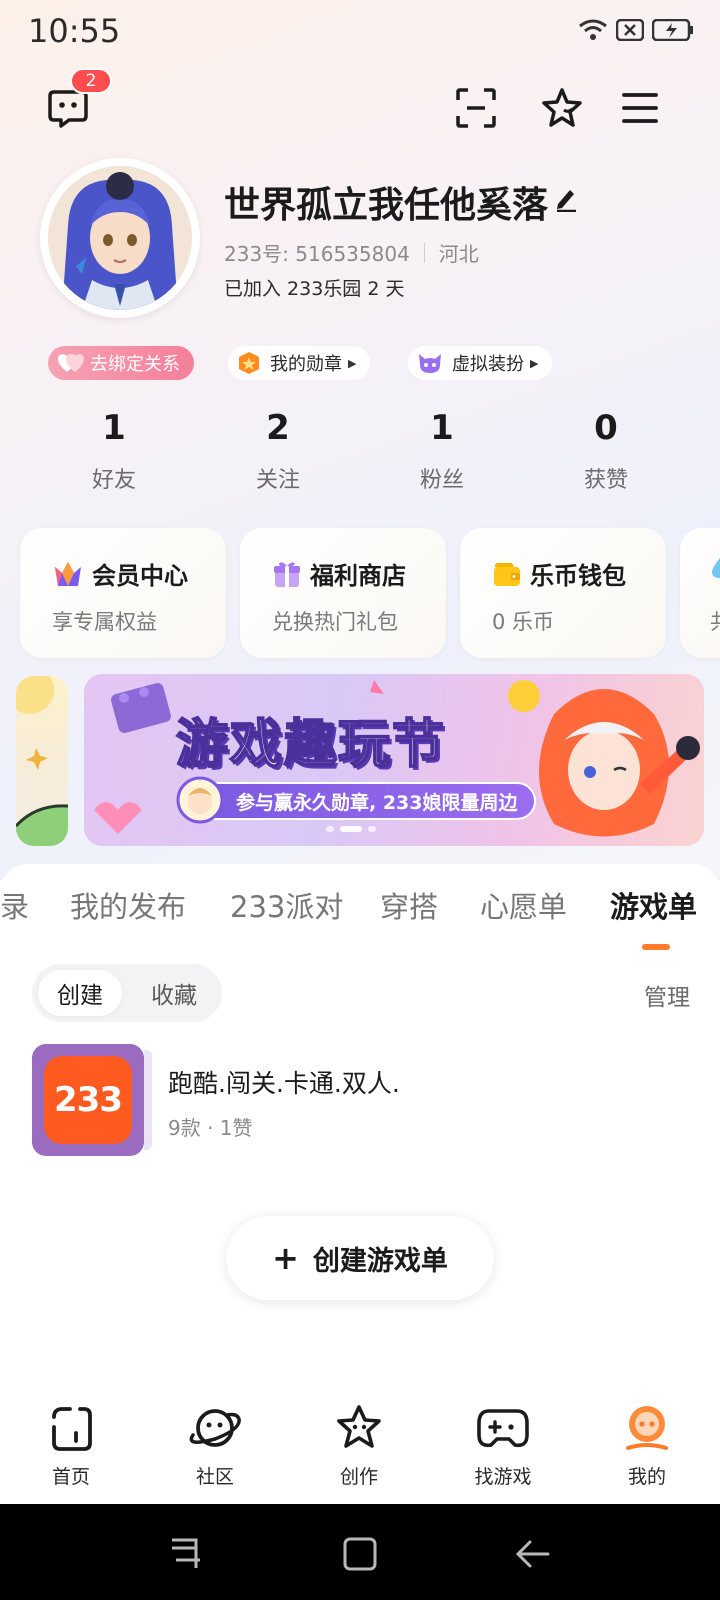 This screenshot has width=720, height=1600. I want to click on star-icon, so click(562, 107).